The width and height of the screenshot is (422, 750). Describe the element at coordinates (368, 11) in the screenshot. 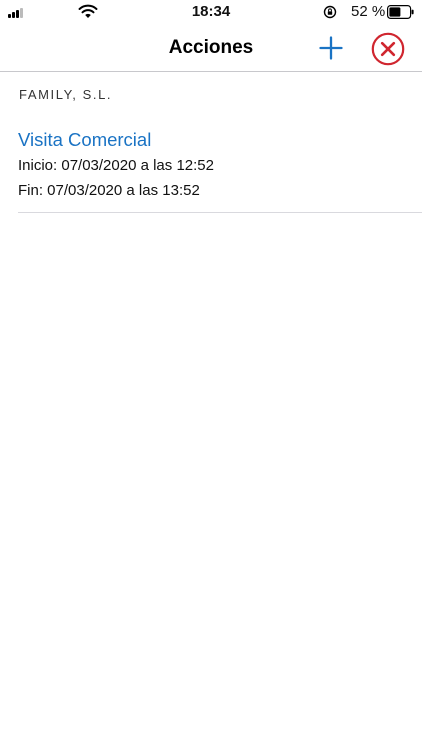

I see `battery-percentage: 52 %` at that location.